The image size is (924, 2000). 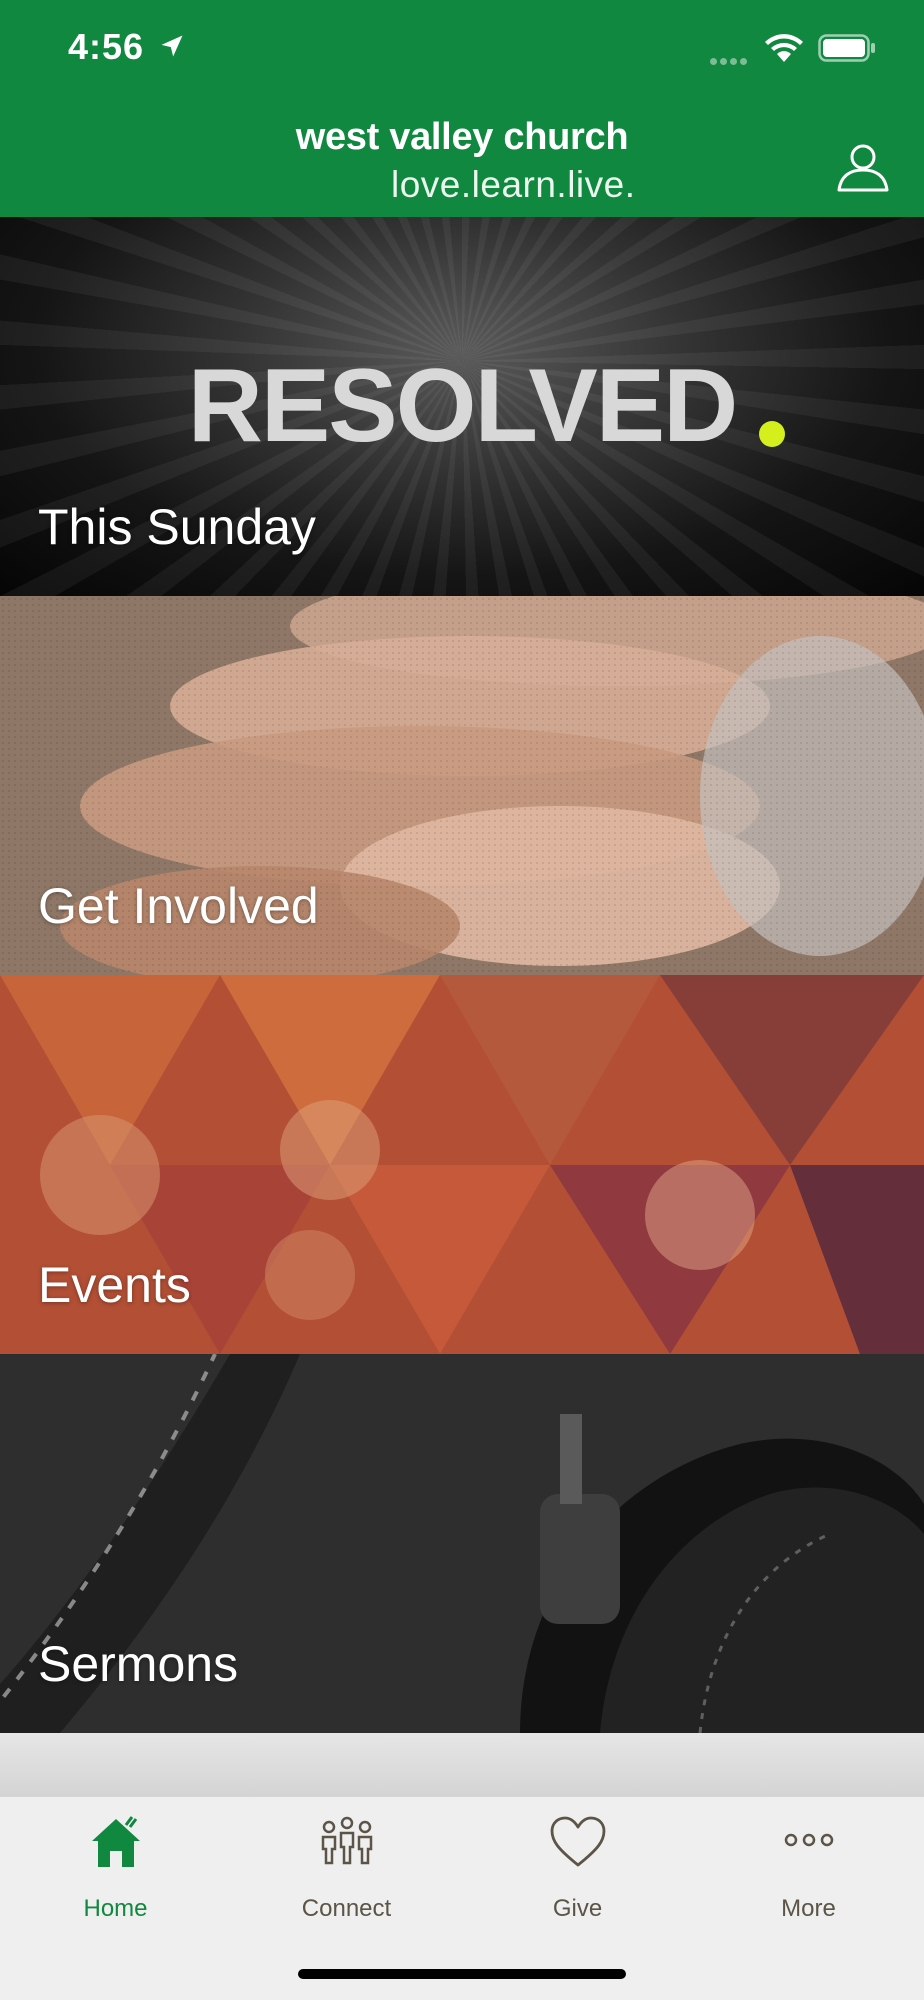 I want to click on tile-label: Sermons, so click(x=138, y=1664).